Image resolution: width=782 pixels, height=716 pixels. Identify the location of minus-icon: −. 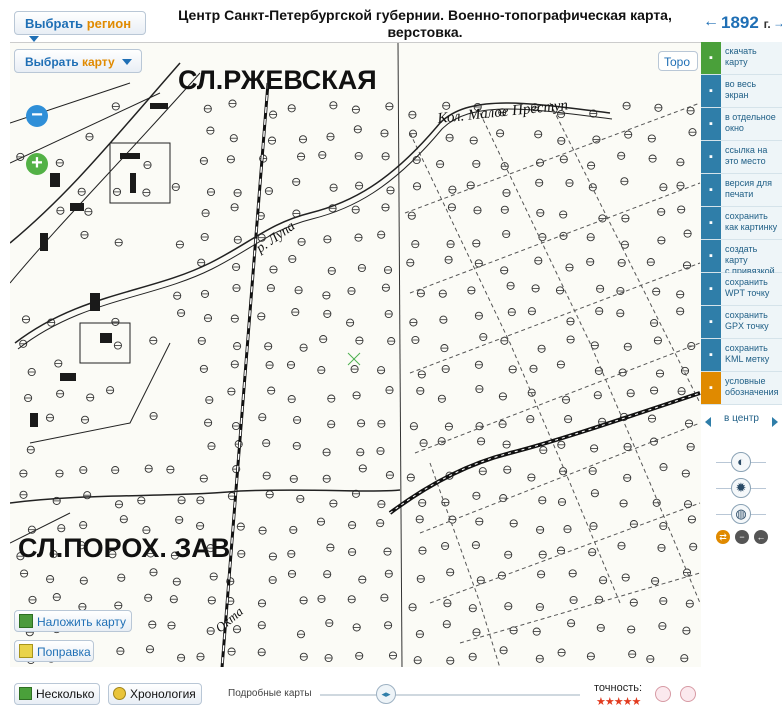
(742, 537).